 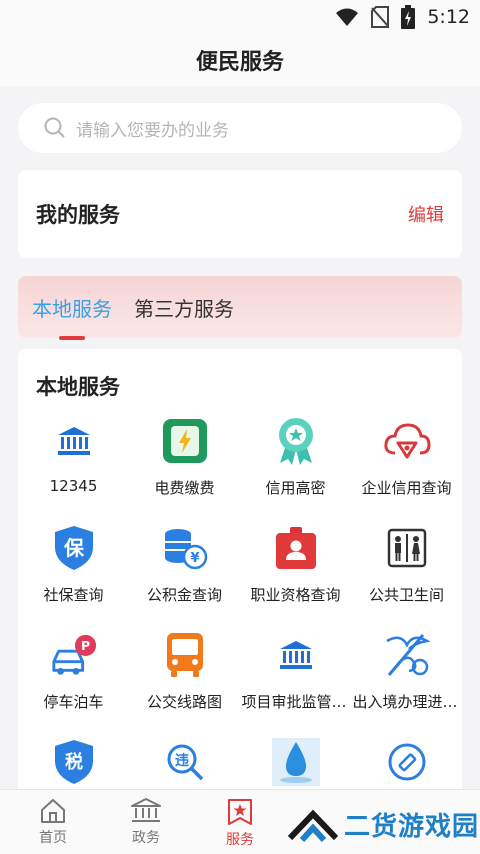 I want to click on status-bar: 5:12, so click(x=240, y=17).